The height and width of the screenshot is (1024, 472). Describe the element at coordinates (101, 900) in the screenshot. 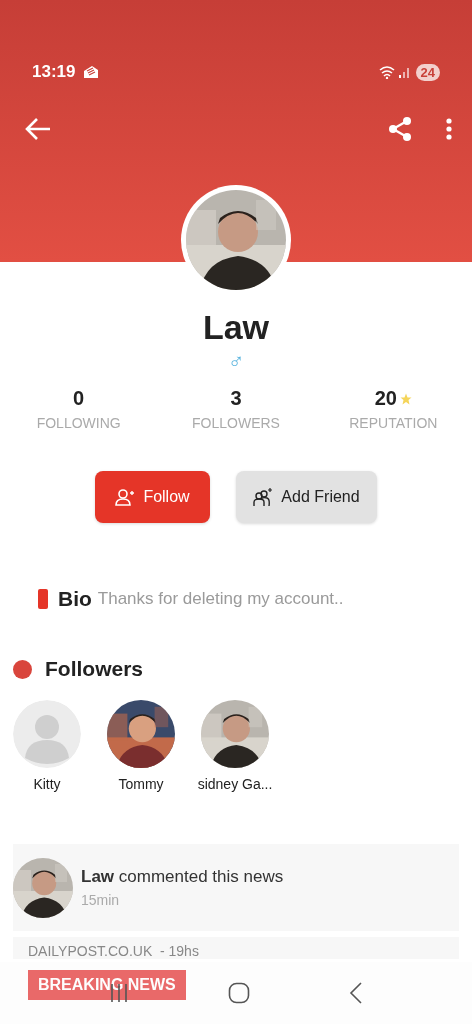

I see `activity-time: 15min` at that location.